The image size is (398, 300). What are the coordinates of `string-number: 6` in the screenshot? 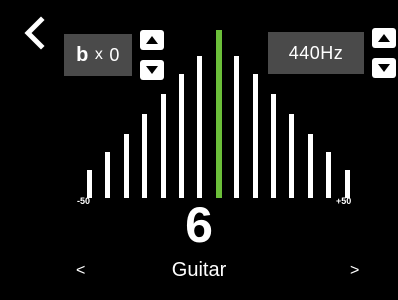 It's located at (199, 225).